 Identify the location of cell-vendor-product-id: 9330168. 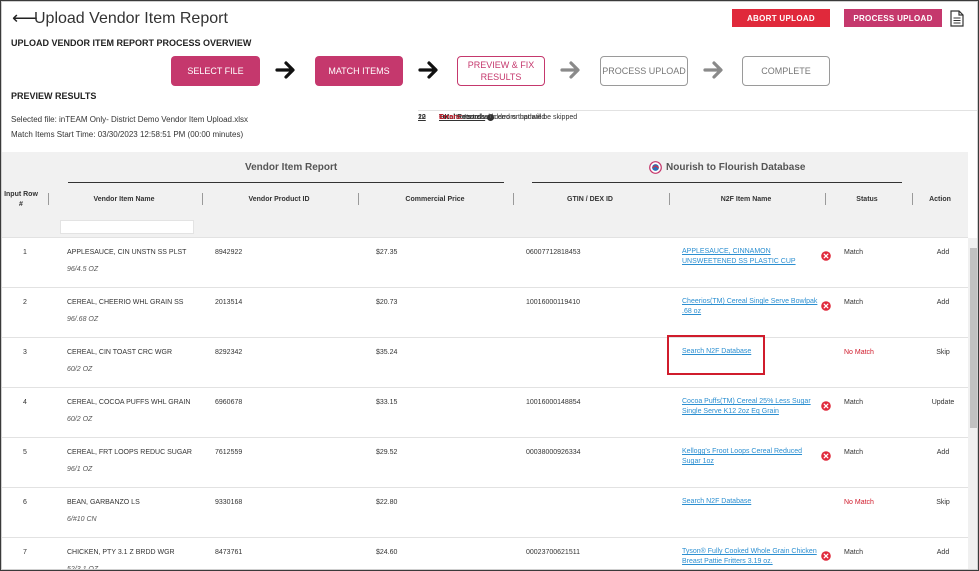
(229, 502).